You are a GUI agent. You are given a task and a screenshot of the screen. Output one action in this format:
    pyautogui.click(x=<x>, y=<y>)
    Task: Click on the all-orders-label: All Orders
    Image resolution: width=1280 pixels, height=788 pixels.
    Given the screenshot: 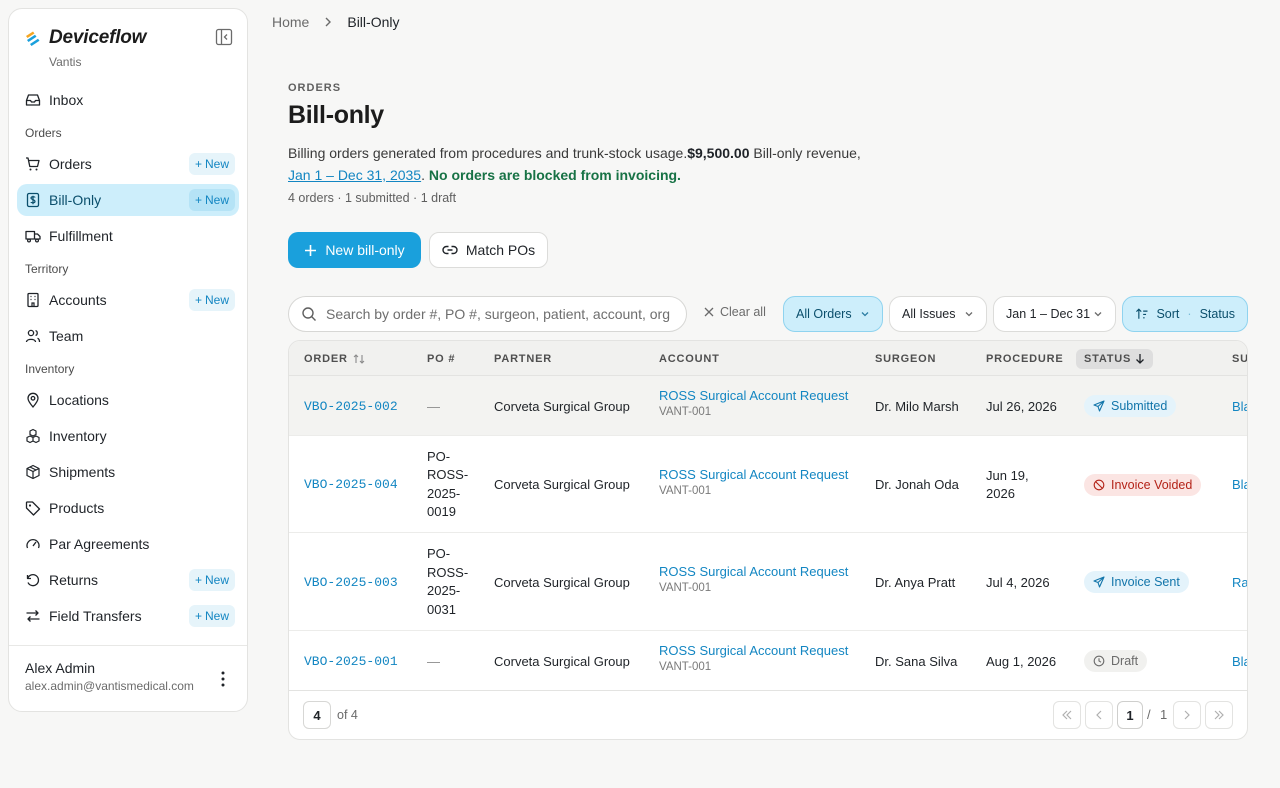 What is the action you would take?
    pyautogui.click(x=824, y=314)
    